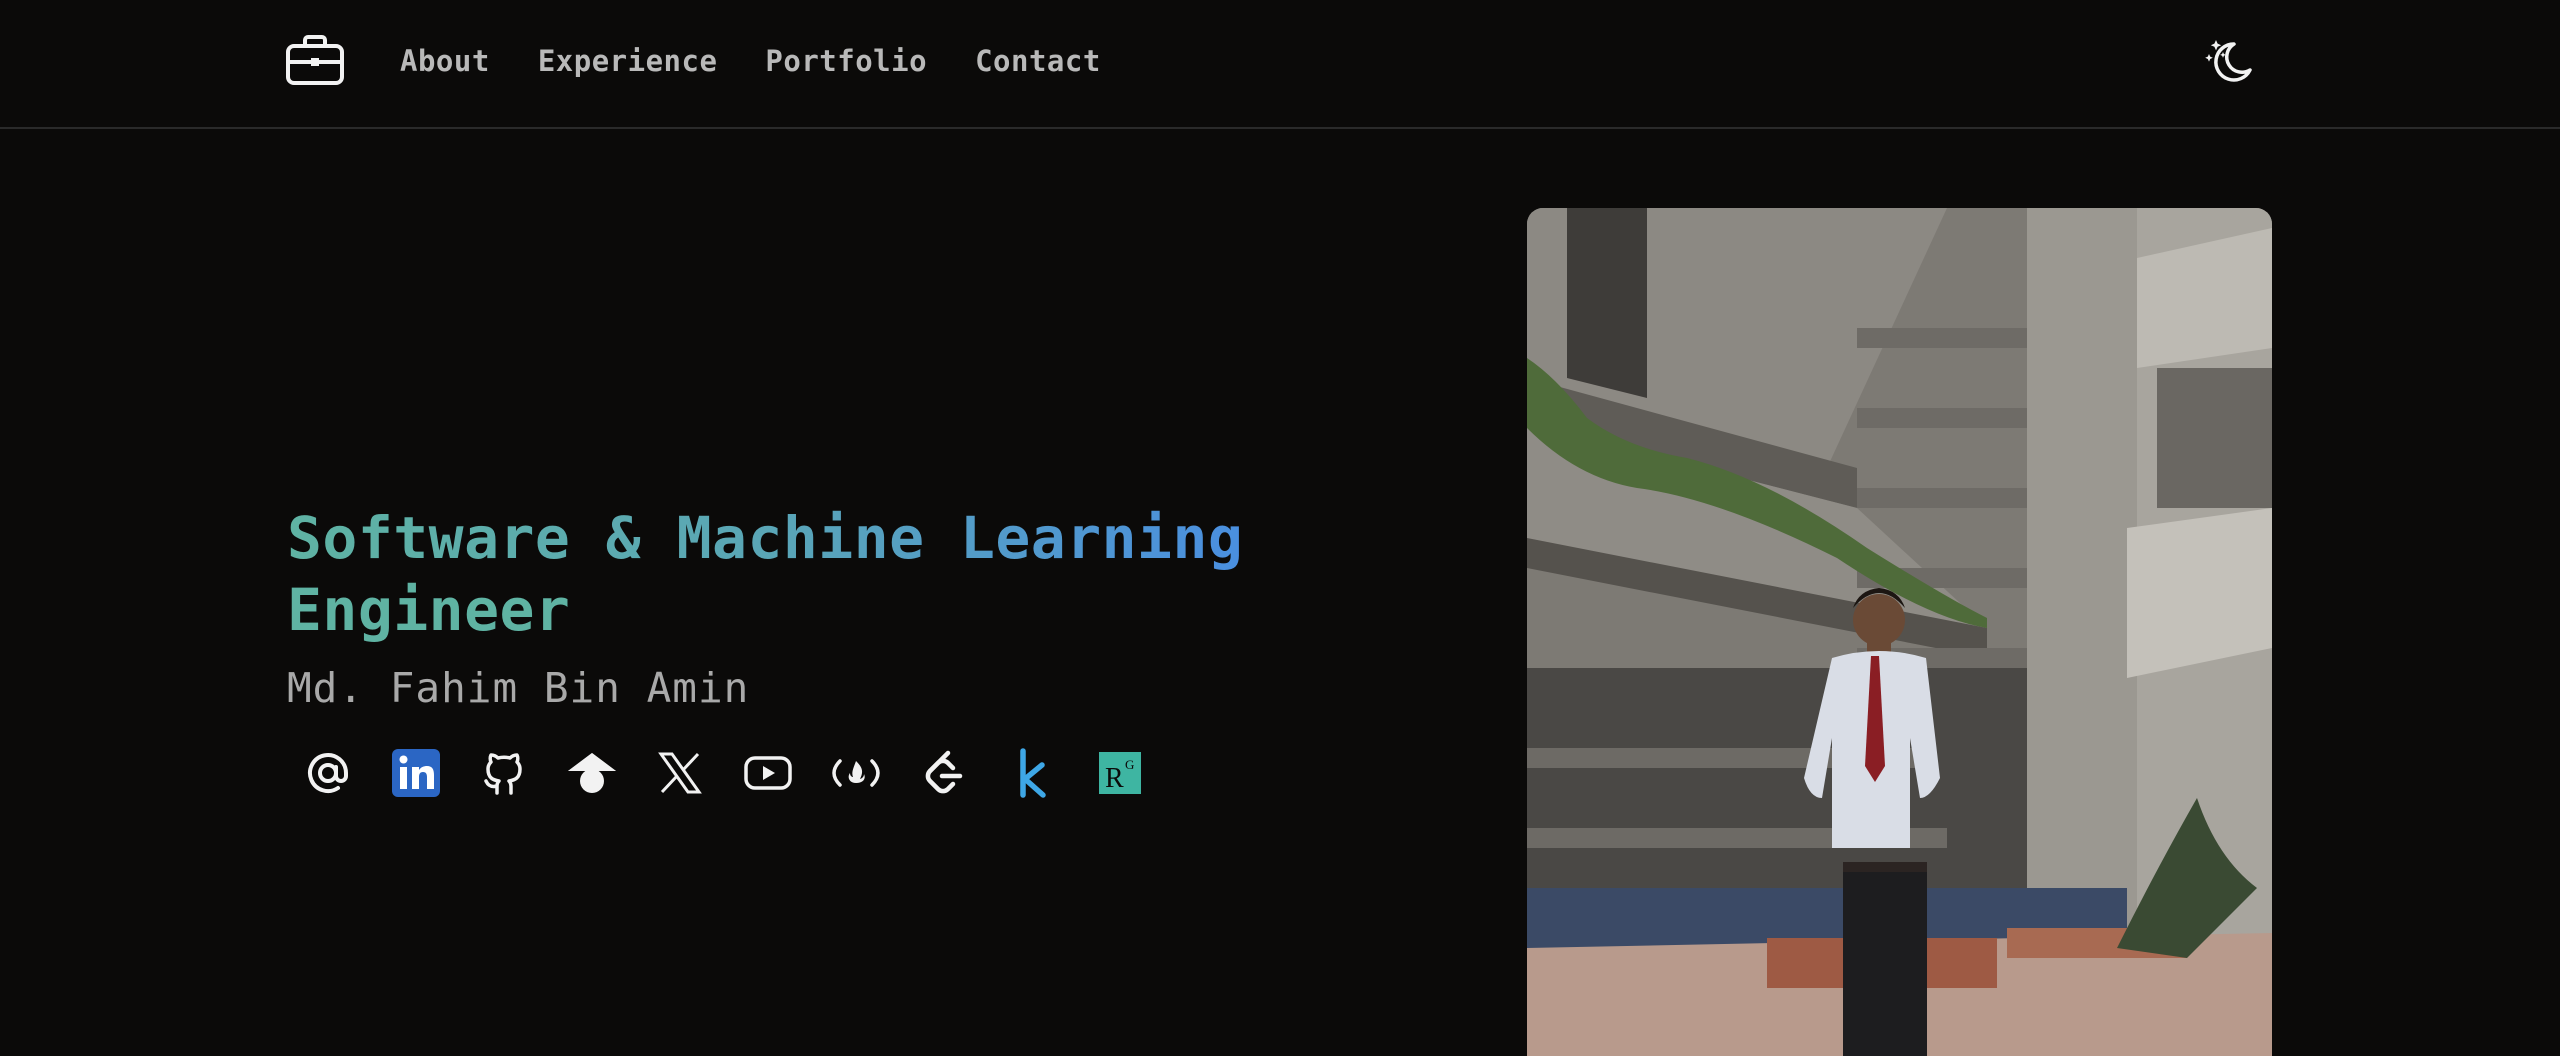 This screenshot has width=2560, height=1056. What do you see at coordinates (1280, 64) in the screenshot?
I see `site-header: About Experience Portfolio Contact` at bounding box center [1280, 64].